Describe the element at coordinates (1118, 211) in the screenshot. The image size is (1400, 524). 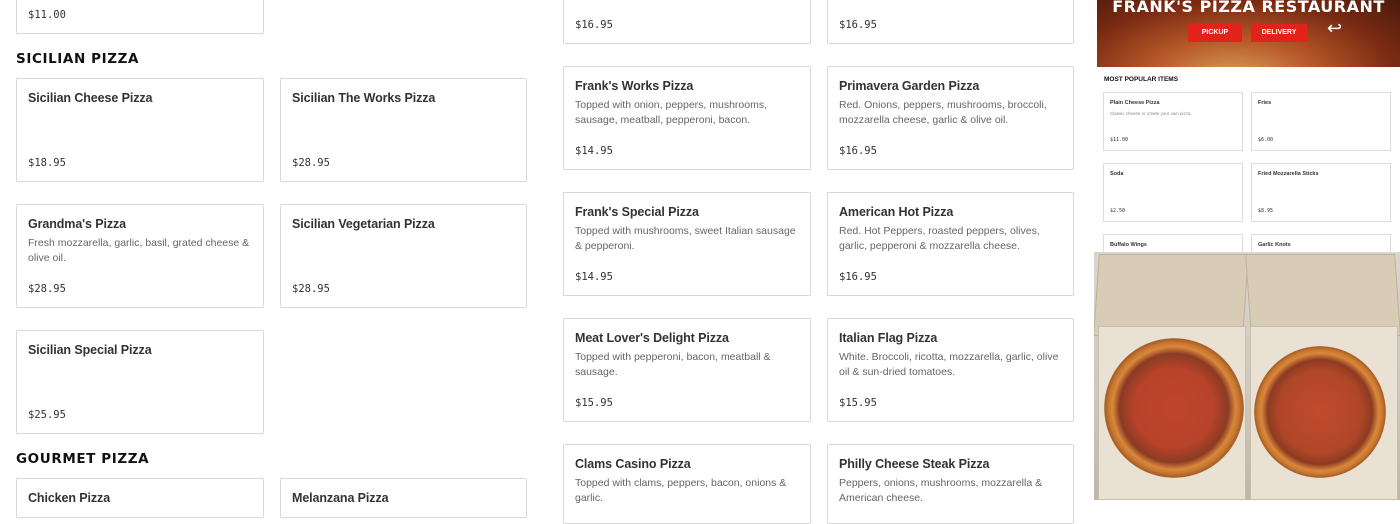
I see `item-price: $2.50` at that location.